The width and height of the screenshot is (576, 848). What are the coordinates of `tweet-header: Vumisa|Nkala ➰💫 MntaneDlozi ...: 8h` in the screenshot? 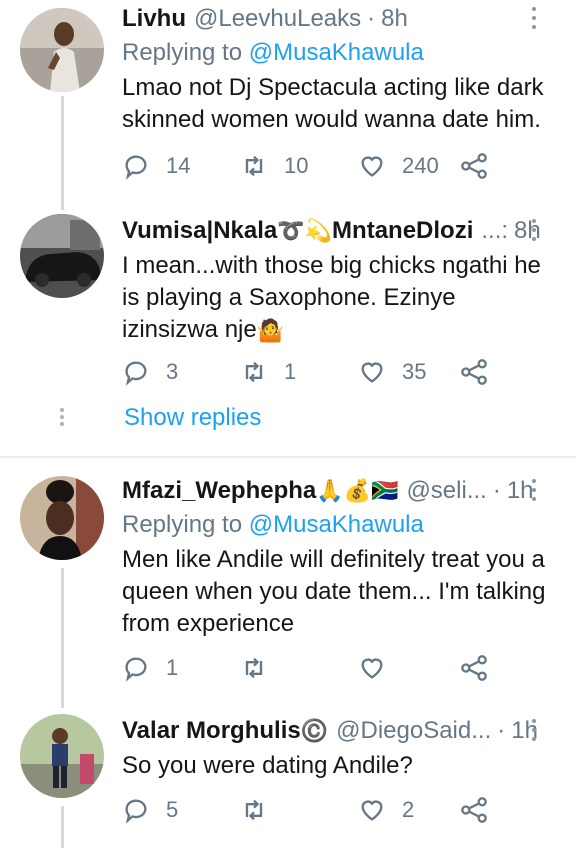 It's located at (339, 231).